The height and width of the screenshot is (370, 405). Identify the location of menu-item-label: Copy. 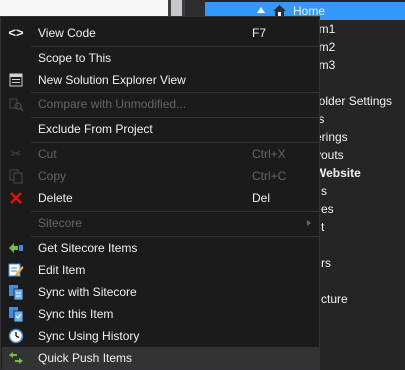
(52, 176).